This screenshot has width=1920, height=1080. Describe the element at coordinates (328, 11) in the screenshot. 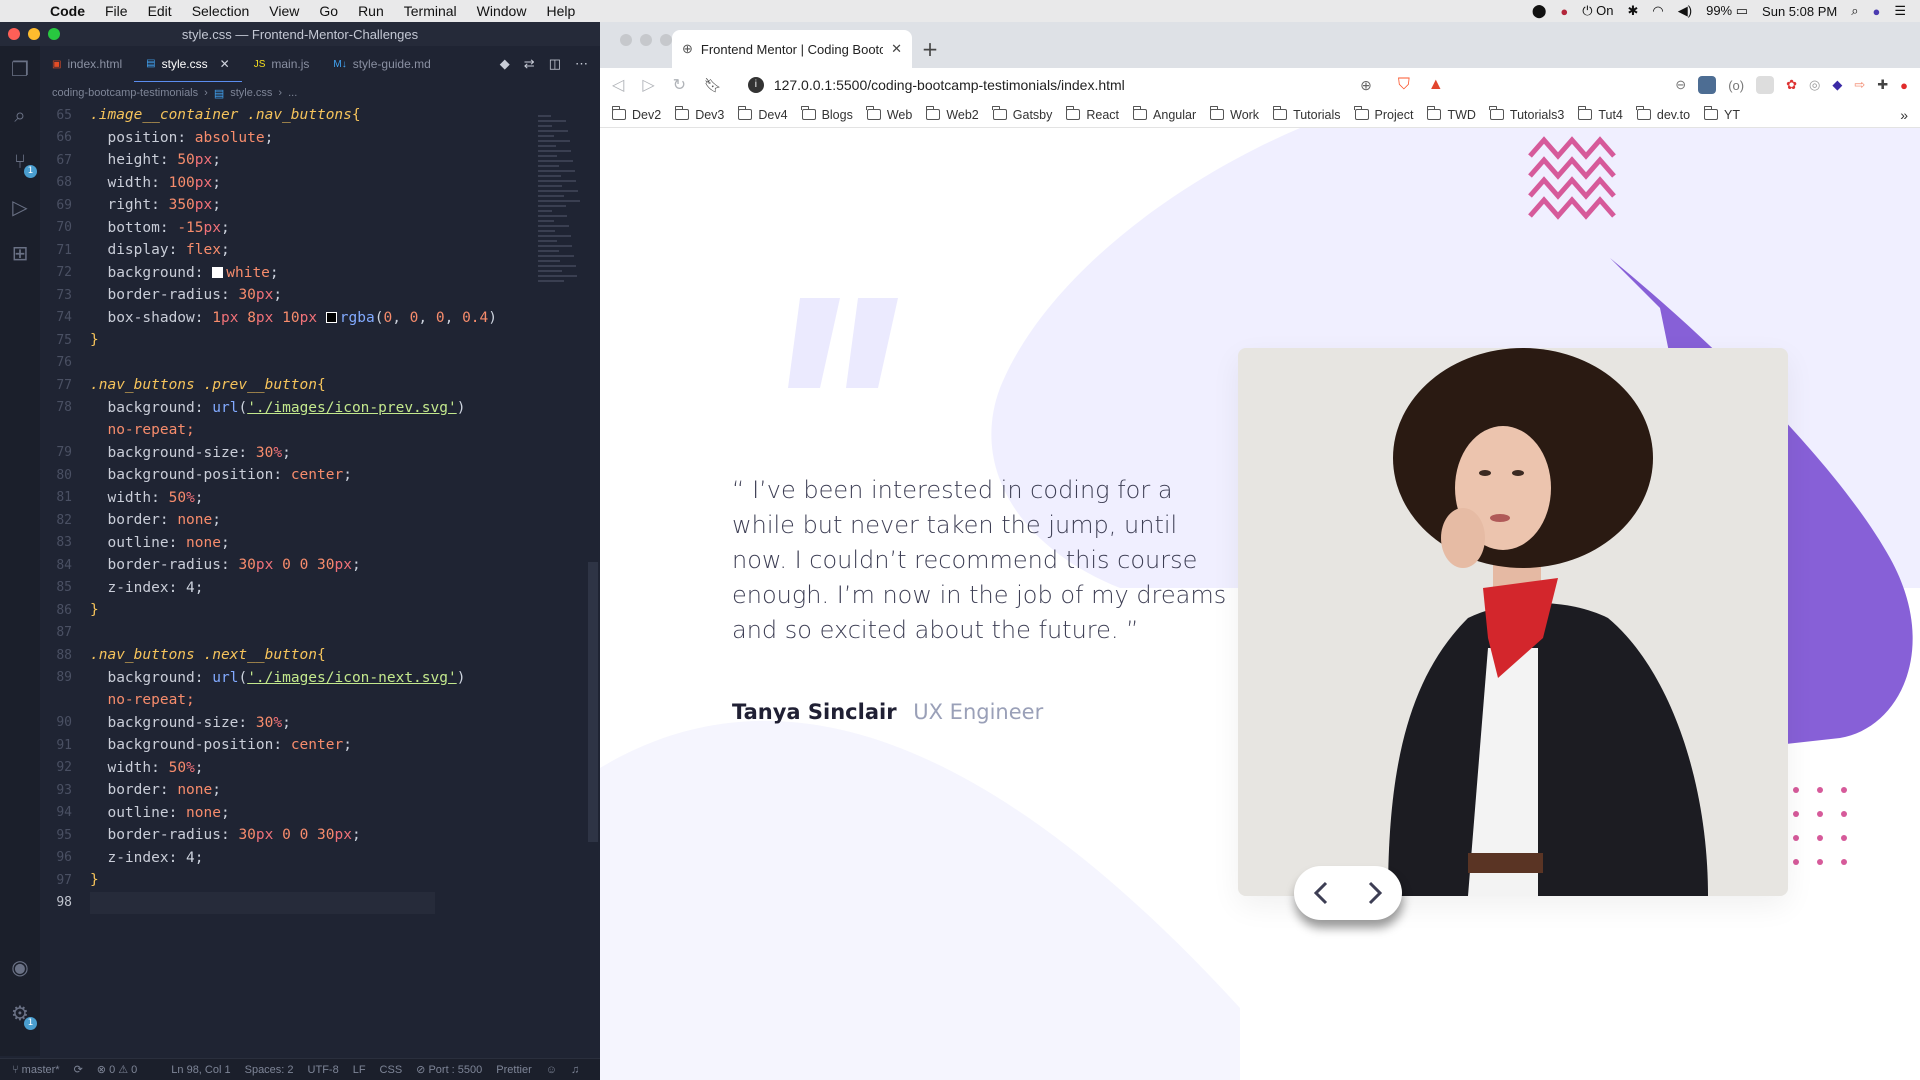

I see `menu-go: Go` at that location.